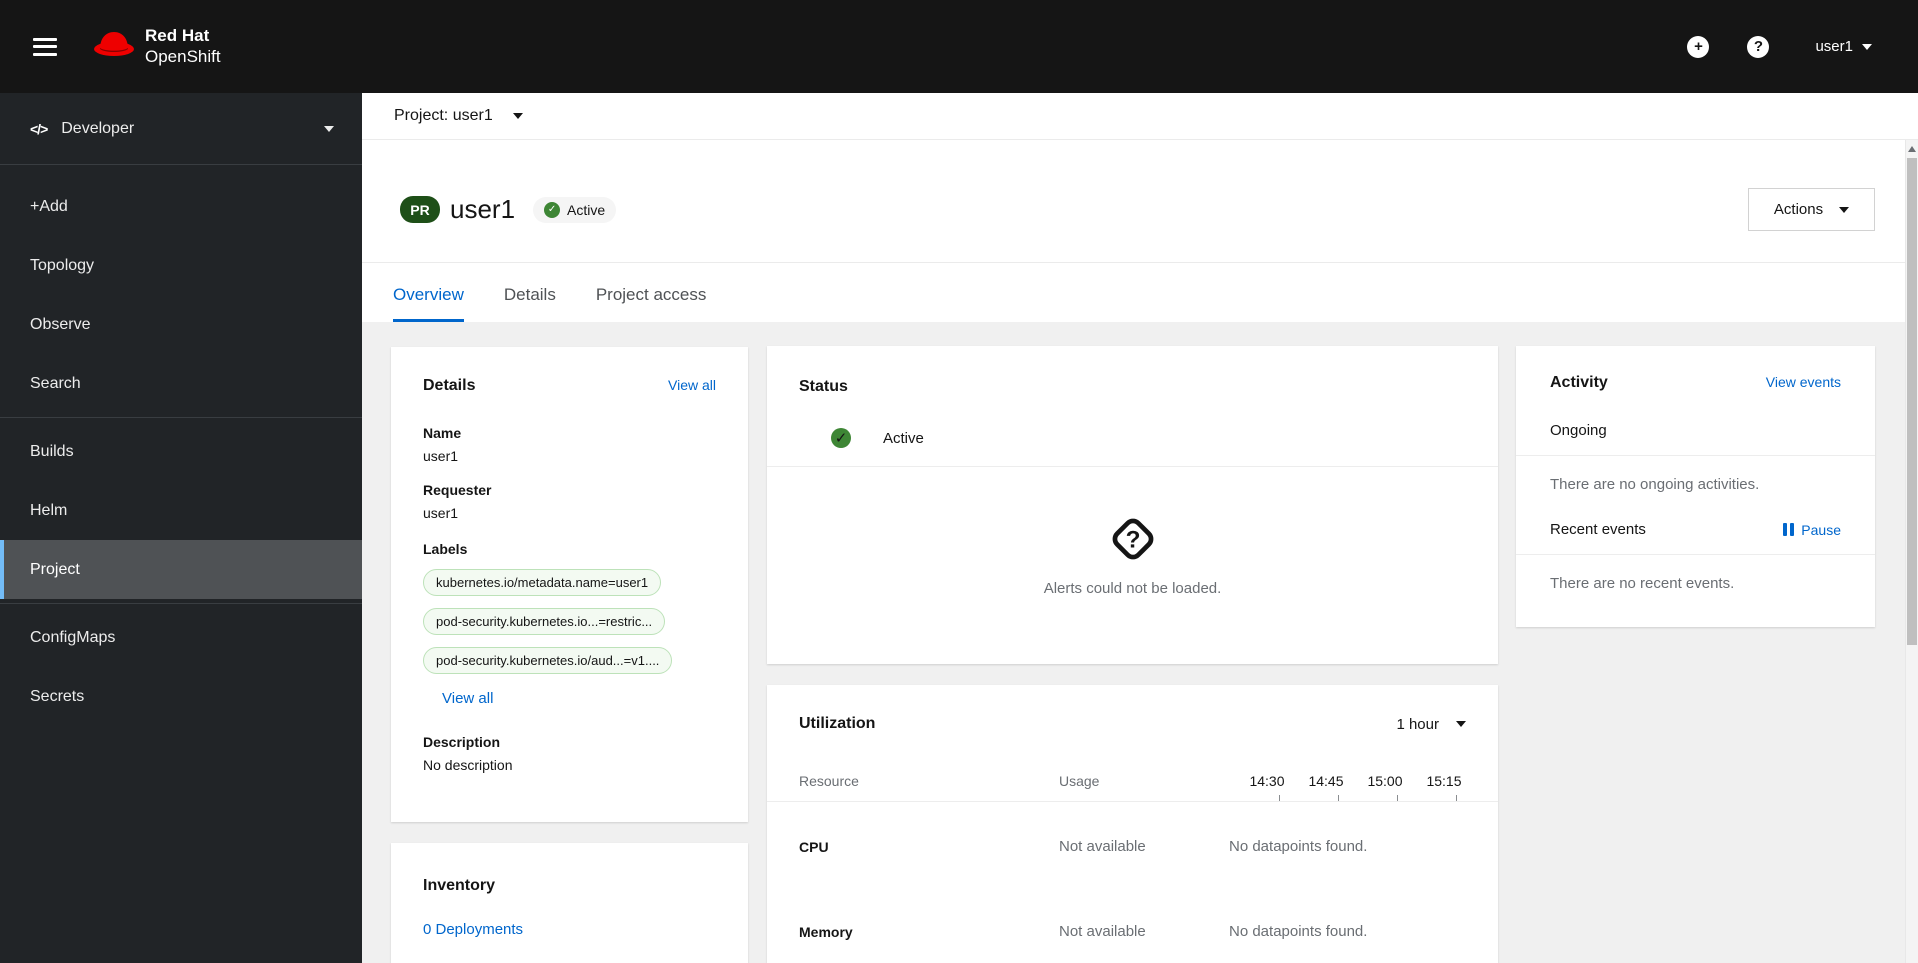 The width and height of the screenshot is (1918, 963). What do you see at coordinates (443, 116) in the screenshot?
I see `project-selector: Project: user1` at bounding box center [443, 116].